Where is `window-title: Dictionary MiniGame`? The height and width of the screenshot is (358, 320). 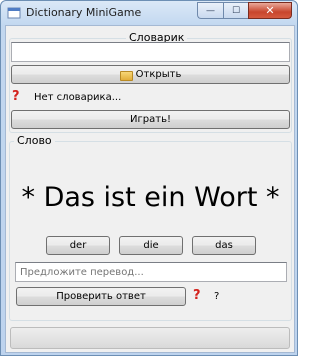 window-title: Dictionary MiniGame is located at coordinates (84, 12).